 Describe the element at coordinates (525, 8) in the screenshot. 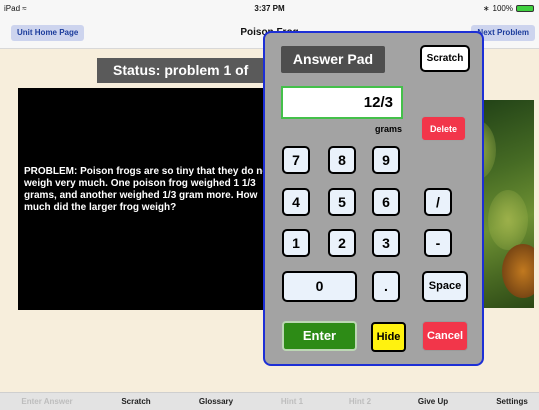

I see `battery-icon` at that location.